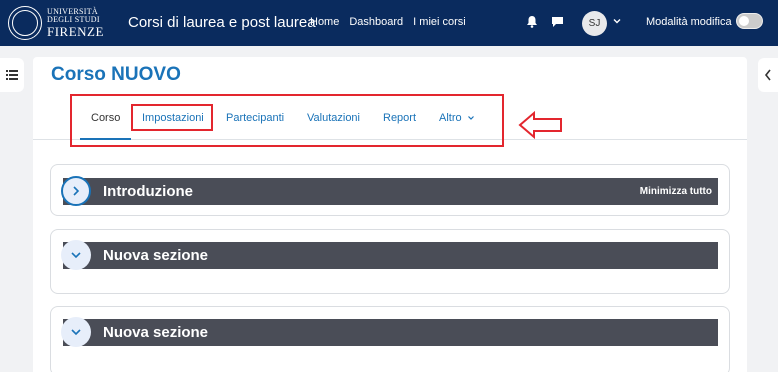 The width and height of the screenshot is (778, 372). I want to click on nav-home: Home, so click(324, 22).